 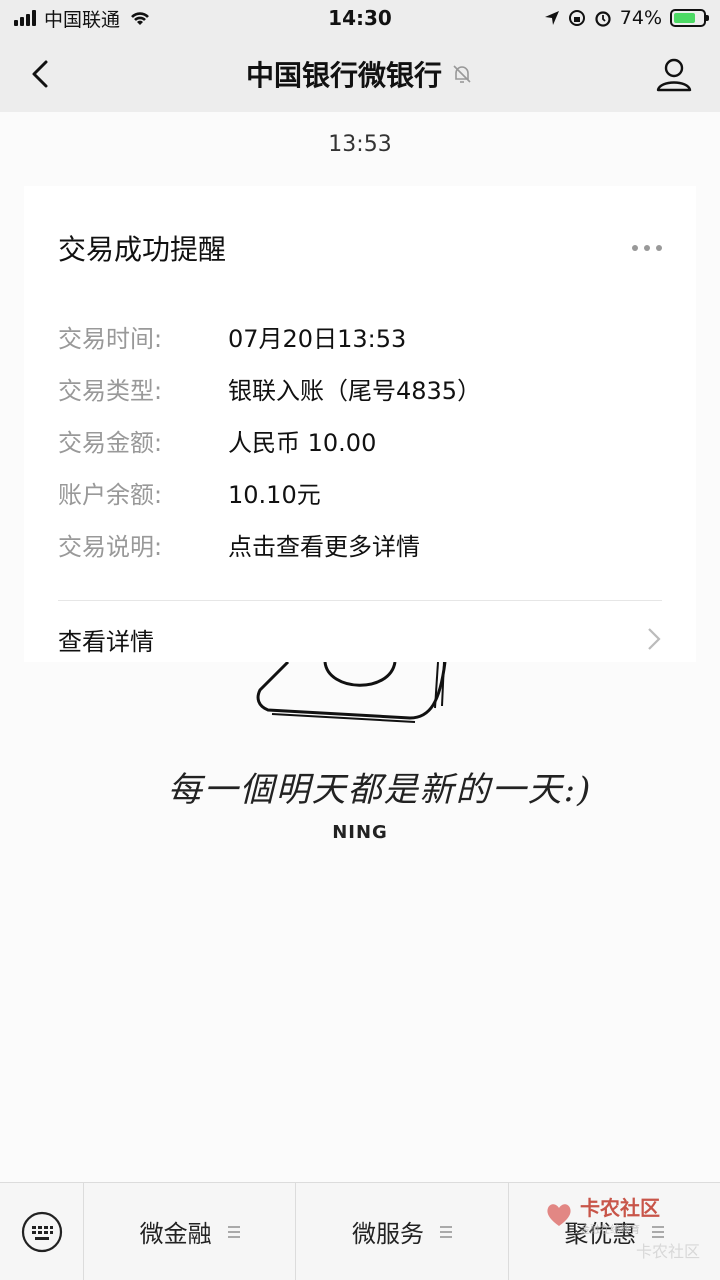 What do you see at coordinates (640, 18) in the screenshot?
I see `battery-percent: 74%` at bounding box center [640, 18].